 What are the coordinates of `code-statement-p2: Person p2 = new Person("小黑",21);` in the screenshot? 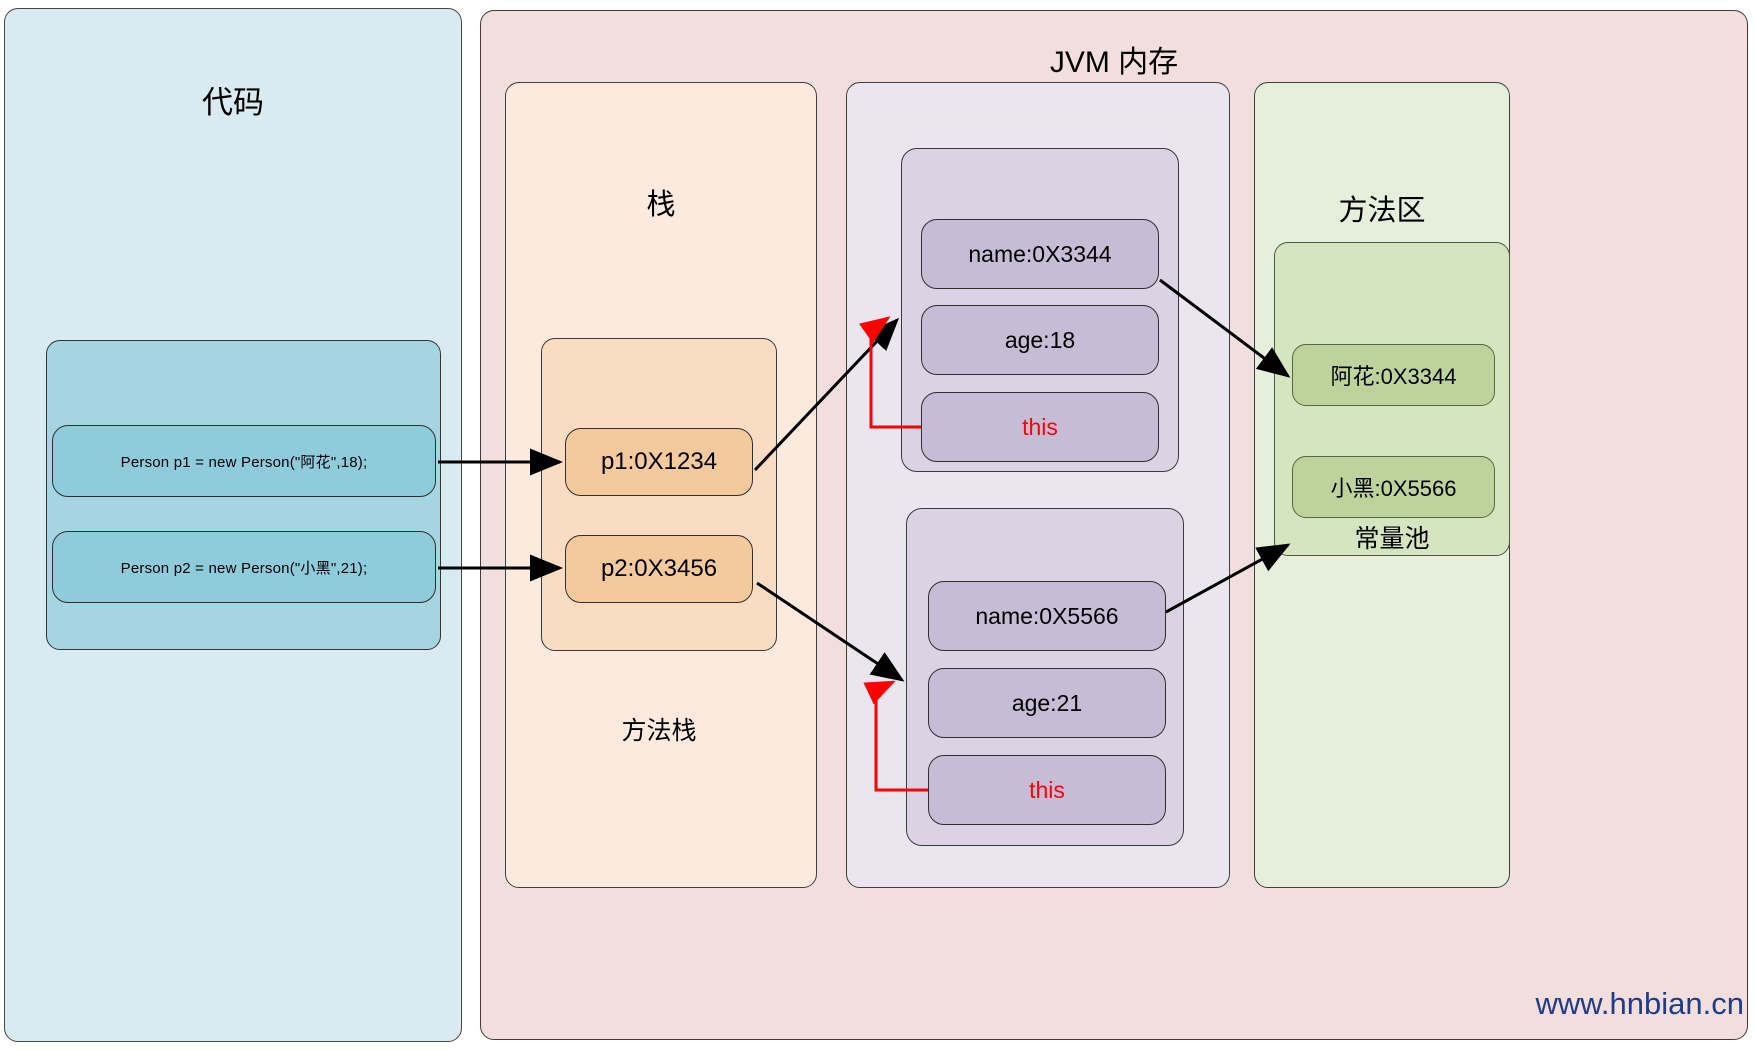 It's located at (244, 567).